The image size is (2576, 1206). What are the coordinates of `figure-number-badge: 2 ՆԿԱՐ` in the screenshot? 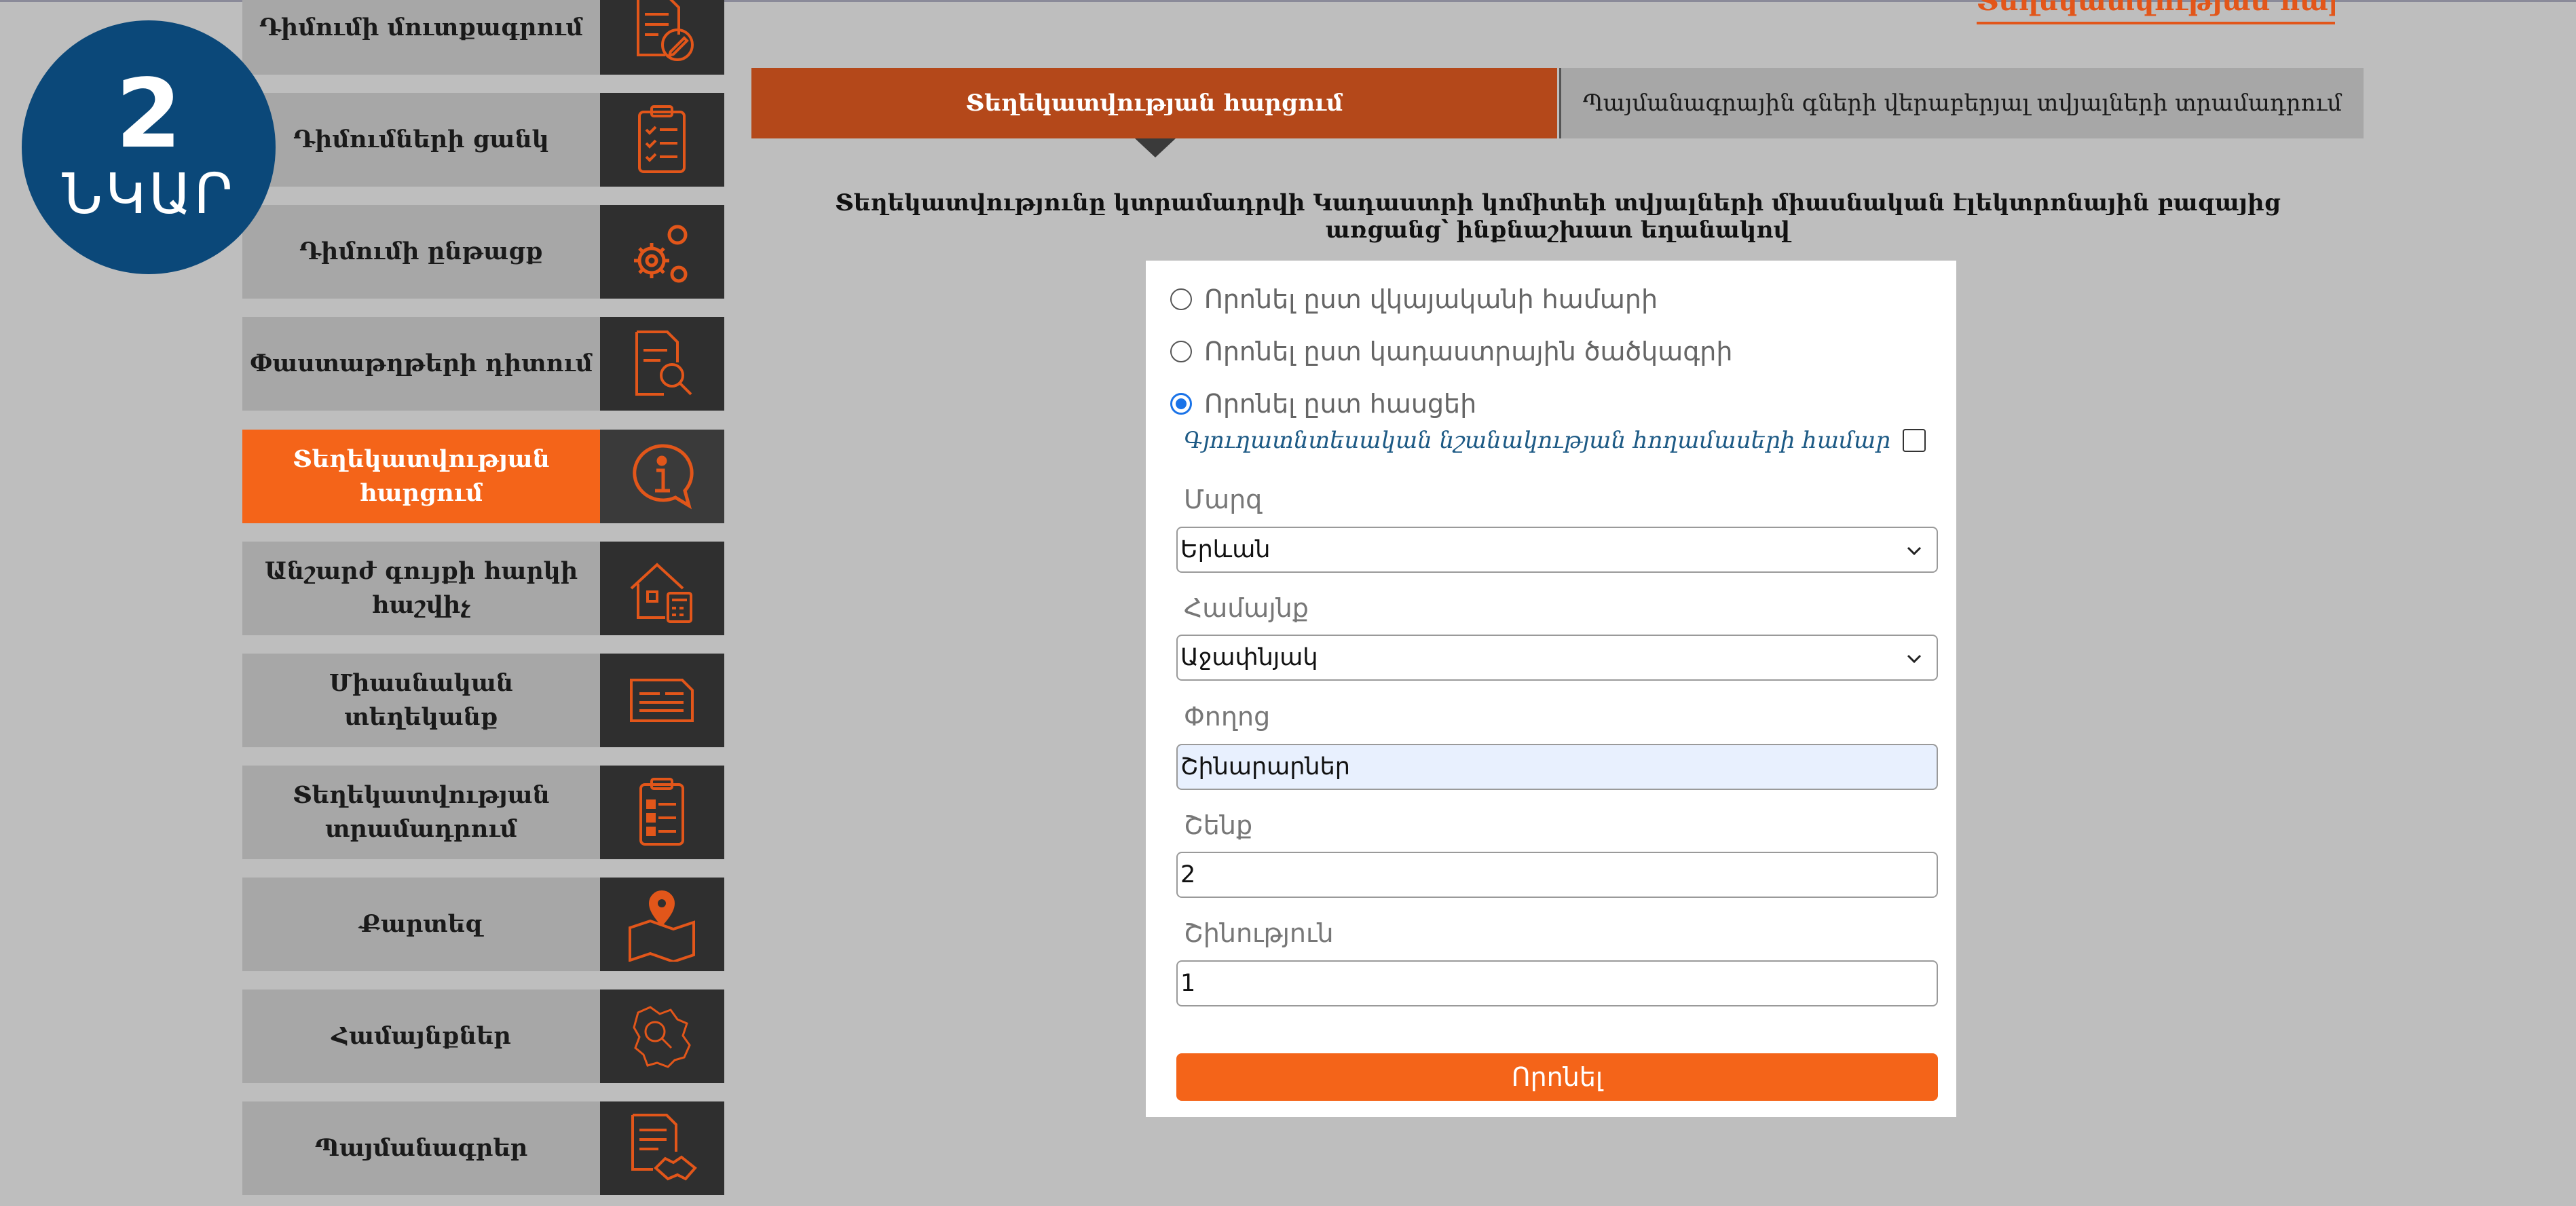 It's located at (149, 147).